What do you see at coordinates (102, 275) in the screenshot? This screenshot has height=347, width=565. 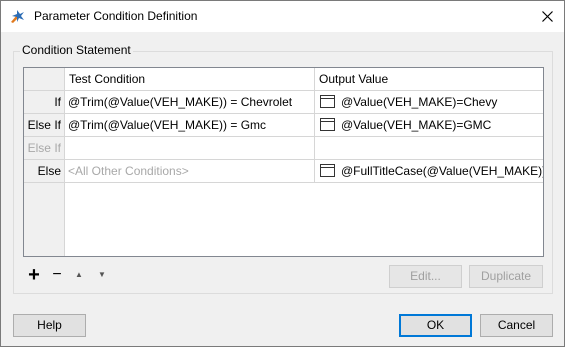 I see `move-down-button: ▼` at bounding box center [102, 275].